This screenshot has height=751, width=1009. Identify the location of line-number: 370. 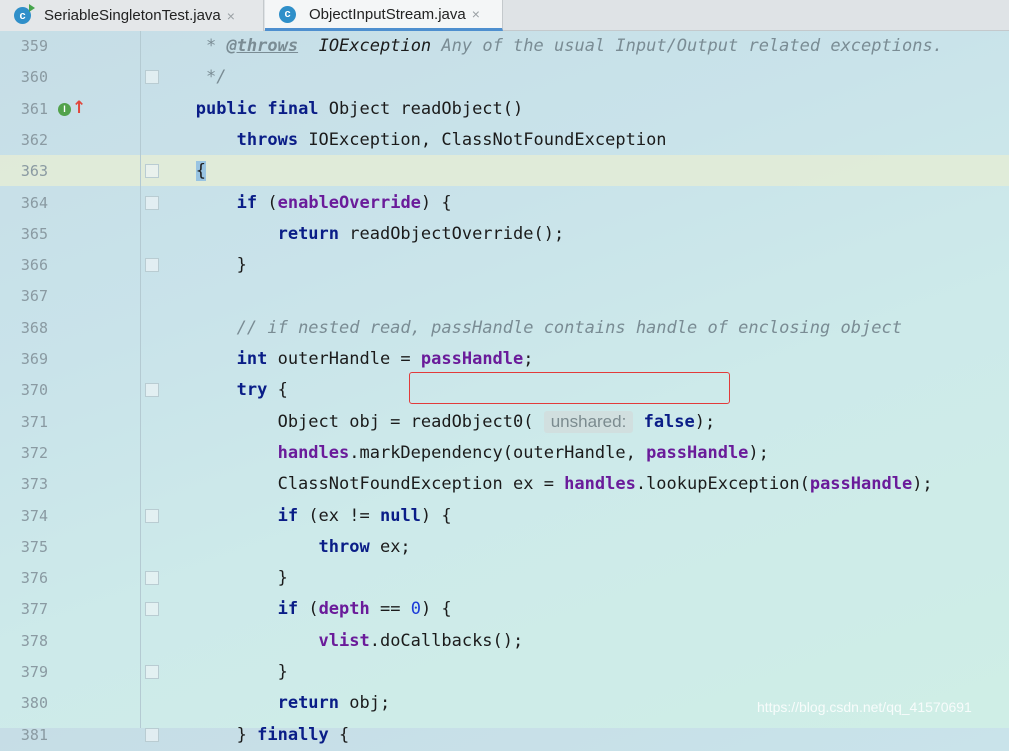
(34, 390).